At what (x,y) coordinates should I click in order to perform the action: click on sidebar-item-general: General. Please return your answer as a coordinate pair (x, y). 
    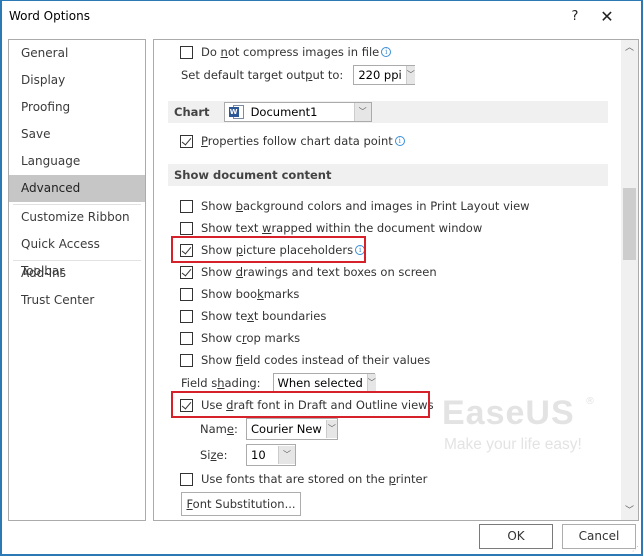
    Looking at the image, I should click on (77, 53).